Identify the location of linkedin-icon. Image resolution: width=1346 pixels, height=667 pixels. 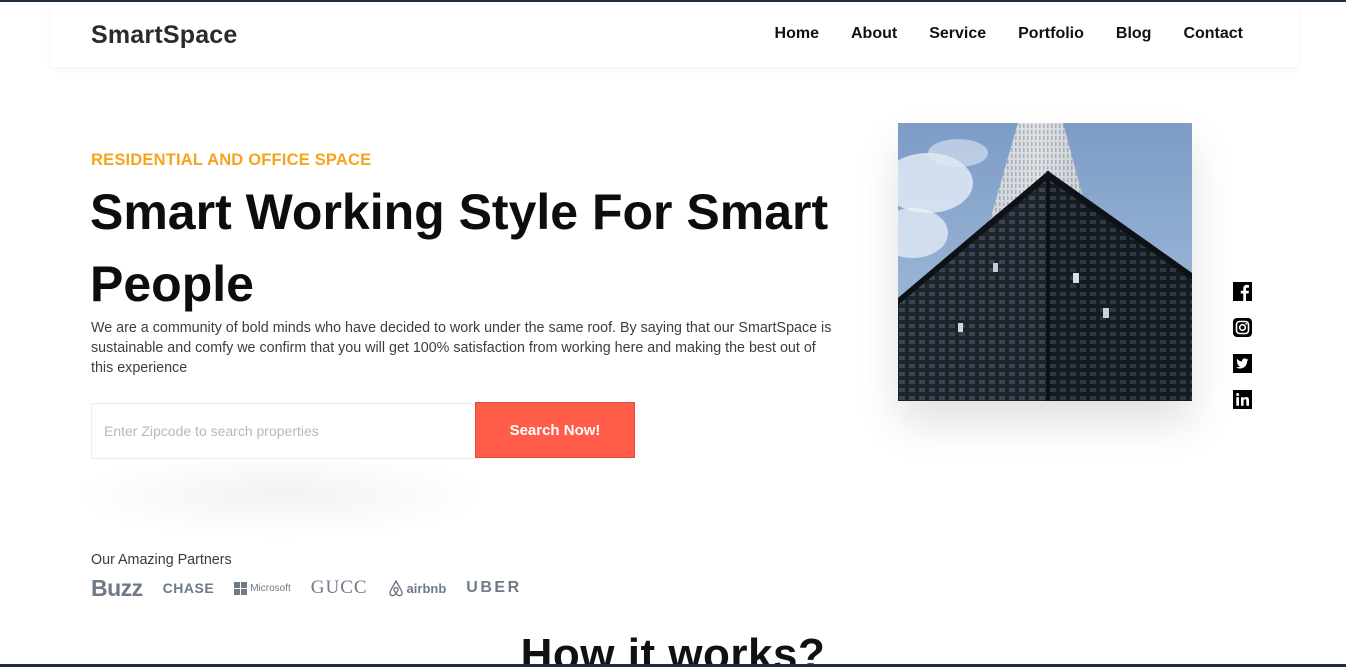
(1242, 399).